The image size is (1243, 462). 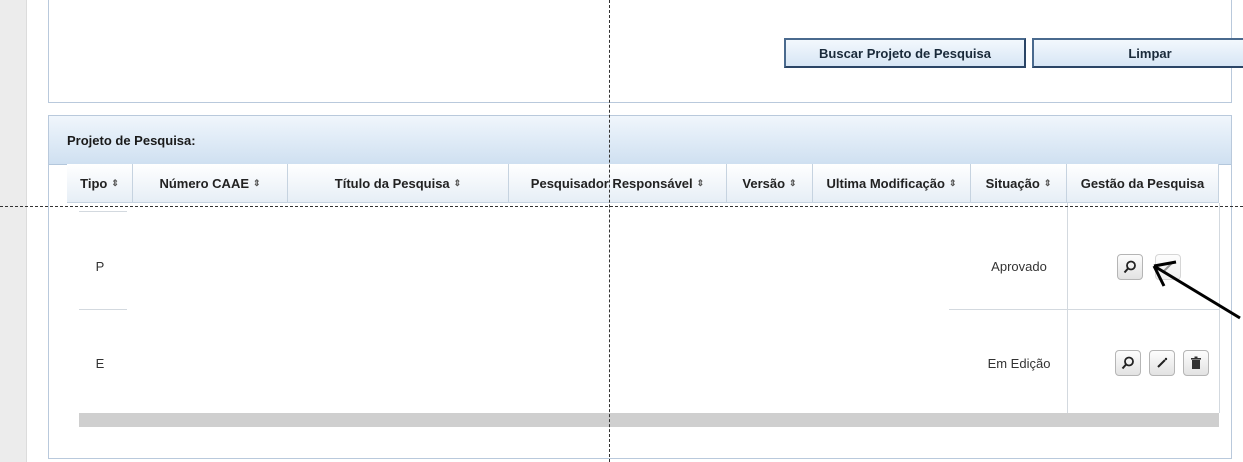 I want to click on horizontal-guide-line, so click(x=621, y=206).